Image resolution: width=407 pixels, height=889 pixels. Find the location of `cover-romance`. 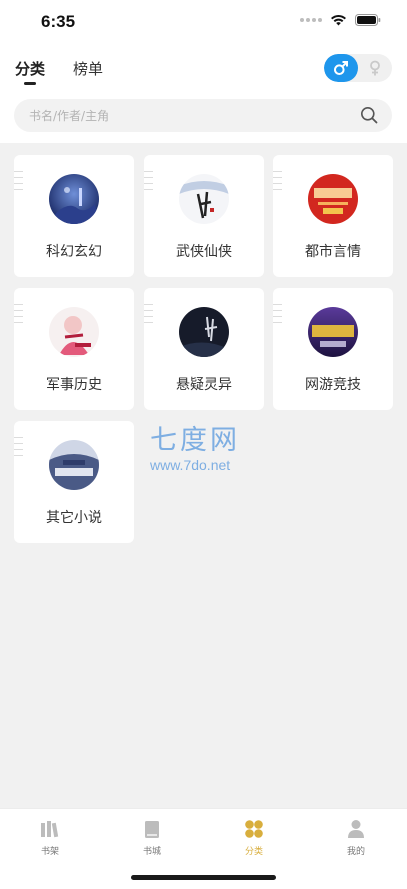

cover-romance is located at coordinates (333, 199).